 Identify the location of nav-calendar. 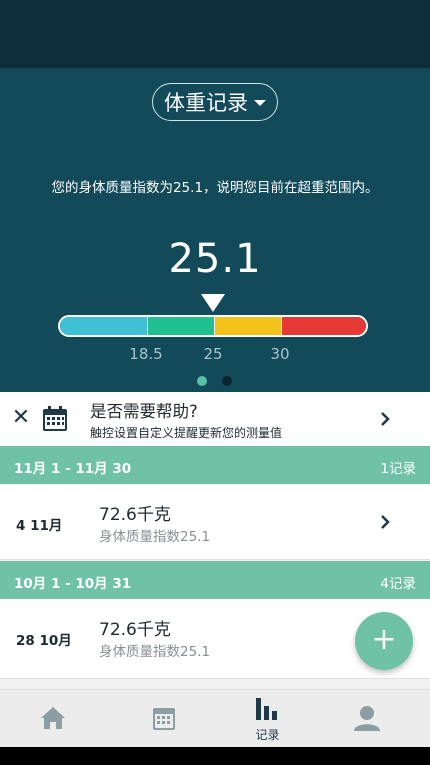
(160, 719).